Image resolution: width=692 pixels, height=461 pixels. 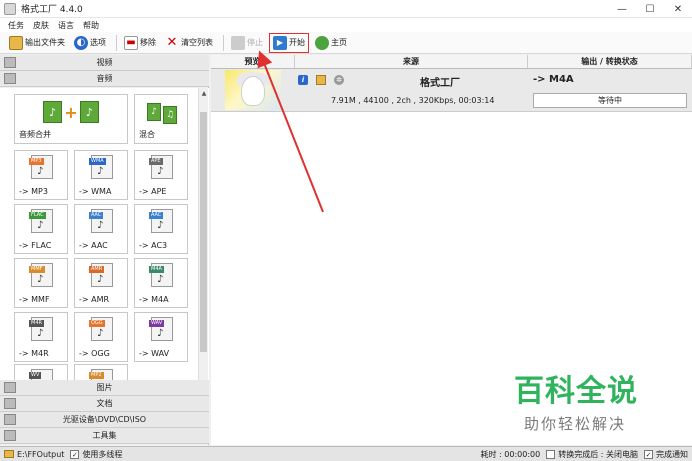 What do you see at coordinates (331, 43) in the screenshot?
I see `home-button: 主页` at bounding box center [331, 43].